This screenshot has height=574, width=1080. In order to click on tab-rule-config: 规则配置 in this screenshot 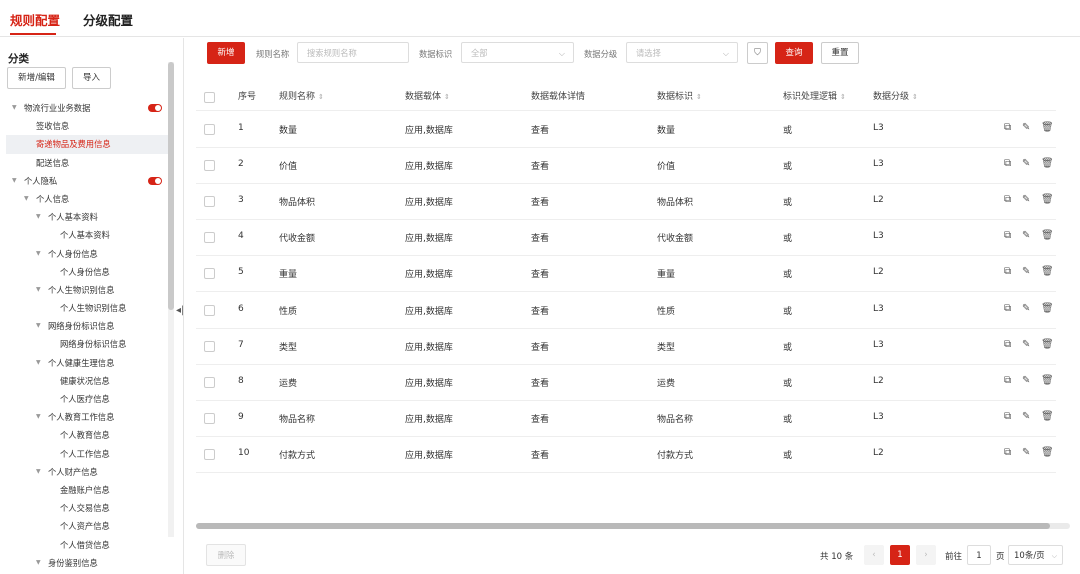, I will do `click(35, 19)`.